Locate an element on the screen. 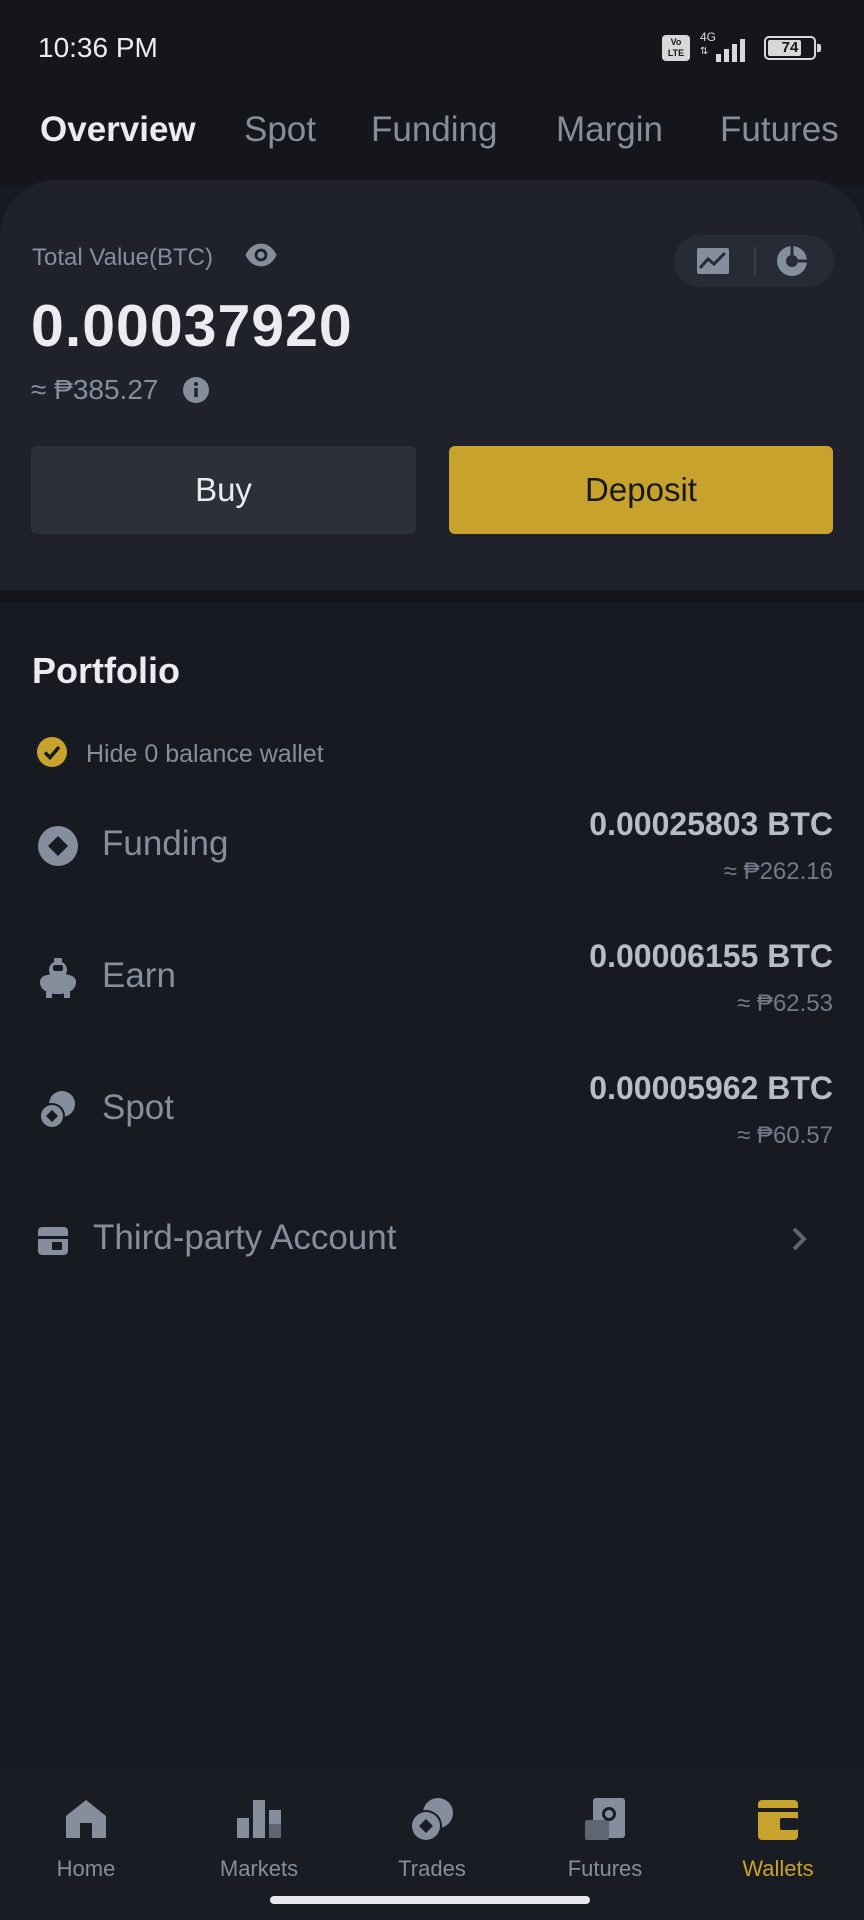  tab-margin: Margin is located at coordinates (609, 130).